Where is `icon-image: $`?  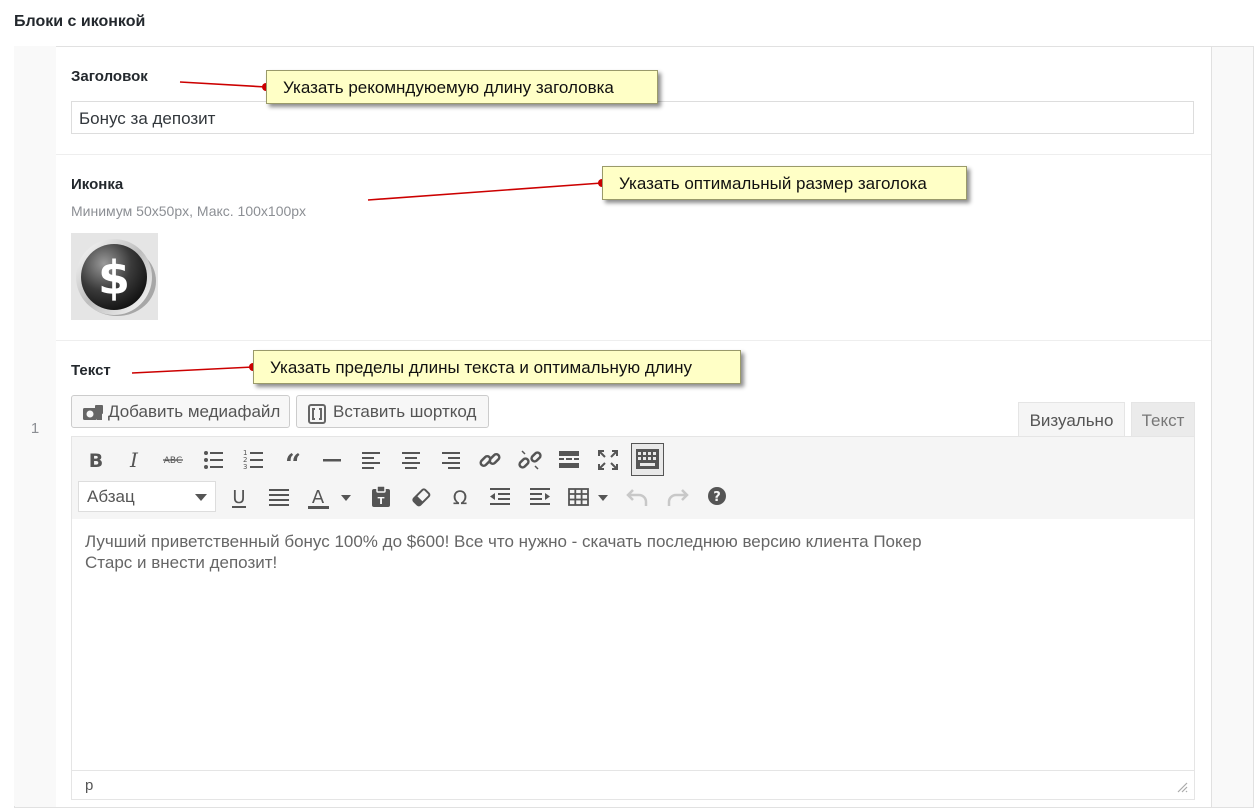
icon-image: $ is located at coordinates (114, 276).